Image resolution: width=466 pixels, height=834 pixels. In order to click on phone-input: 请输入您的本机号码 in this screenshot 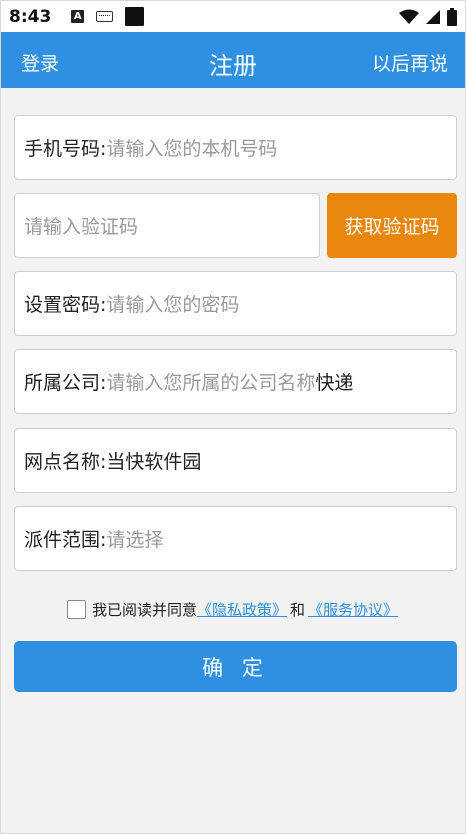, I will do `click(191, 147)`.